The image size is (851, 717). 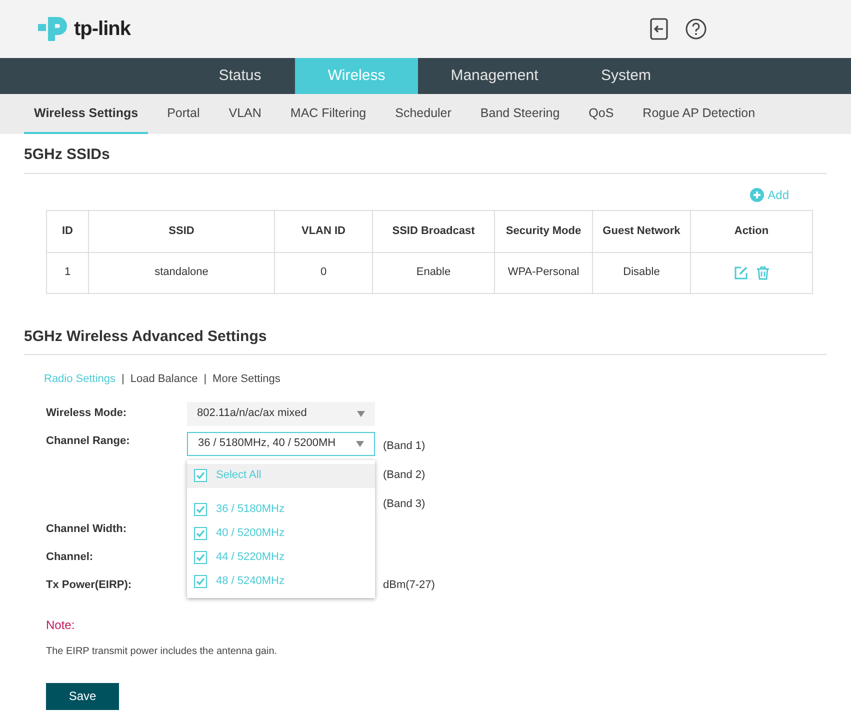 What do you see at coordinates (245, 114) in the screenshot?
I see `sub-tab: VLAN` at bounding box center [245, 114].